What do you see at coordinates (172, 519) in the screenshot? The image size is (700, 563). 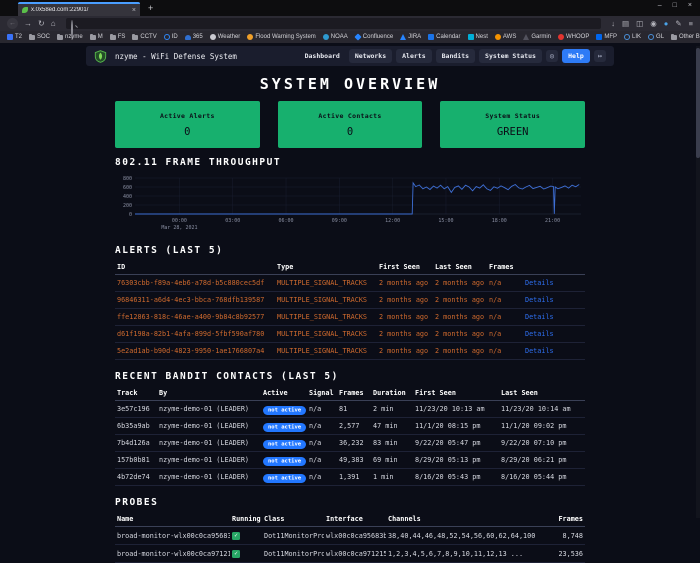 I see `col-header-name: Name` at bounding box center [172, 519].